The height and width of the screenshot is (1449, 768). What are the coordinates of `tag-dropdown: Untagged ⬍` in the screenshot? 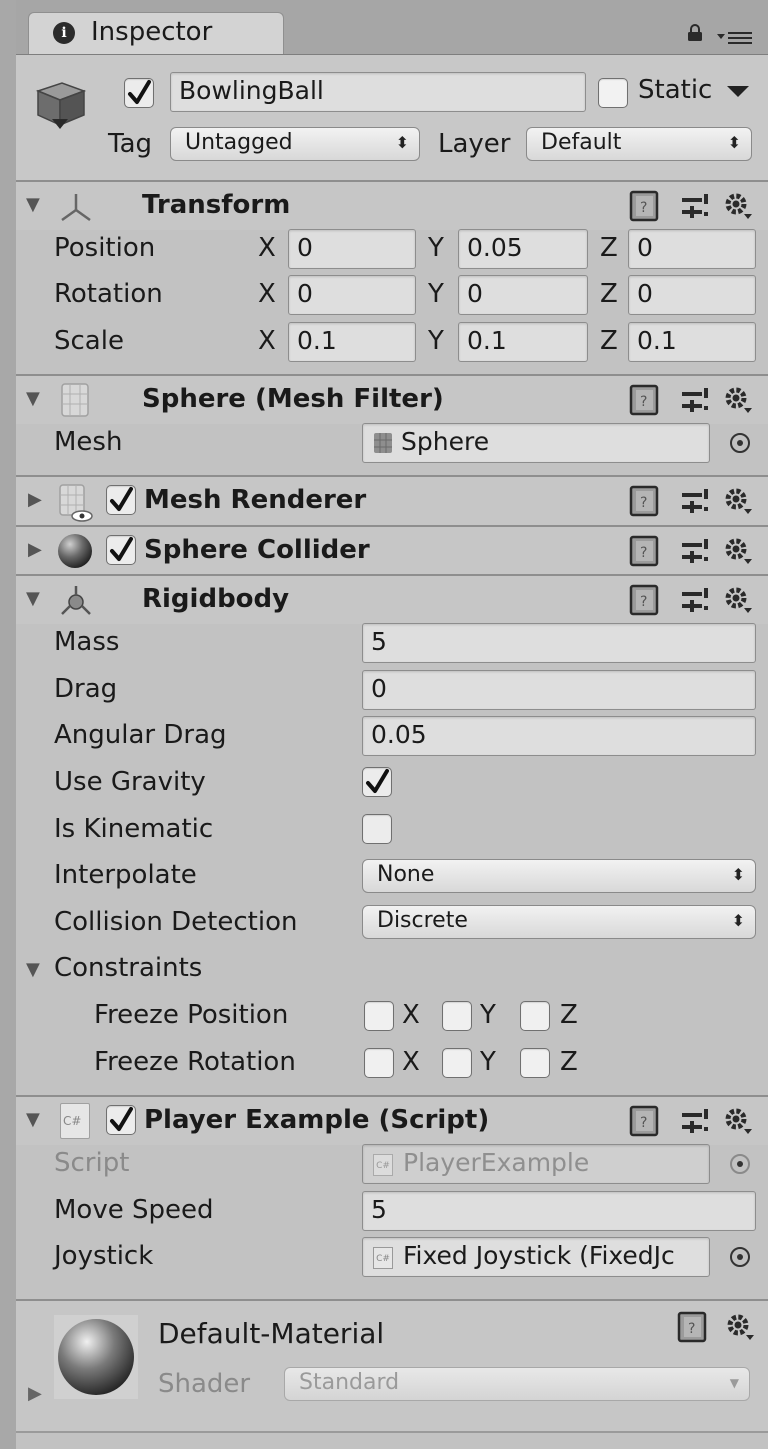 It's located at (295, 144).